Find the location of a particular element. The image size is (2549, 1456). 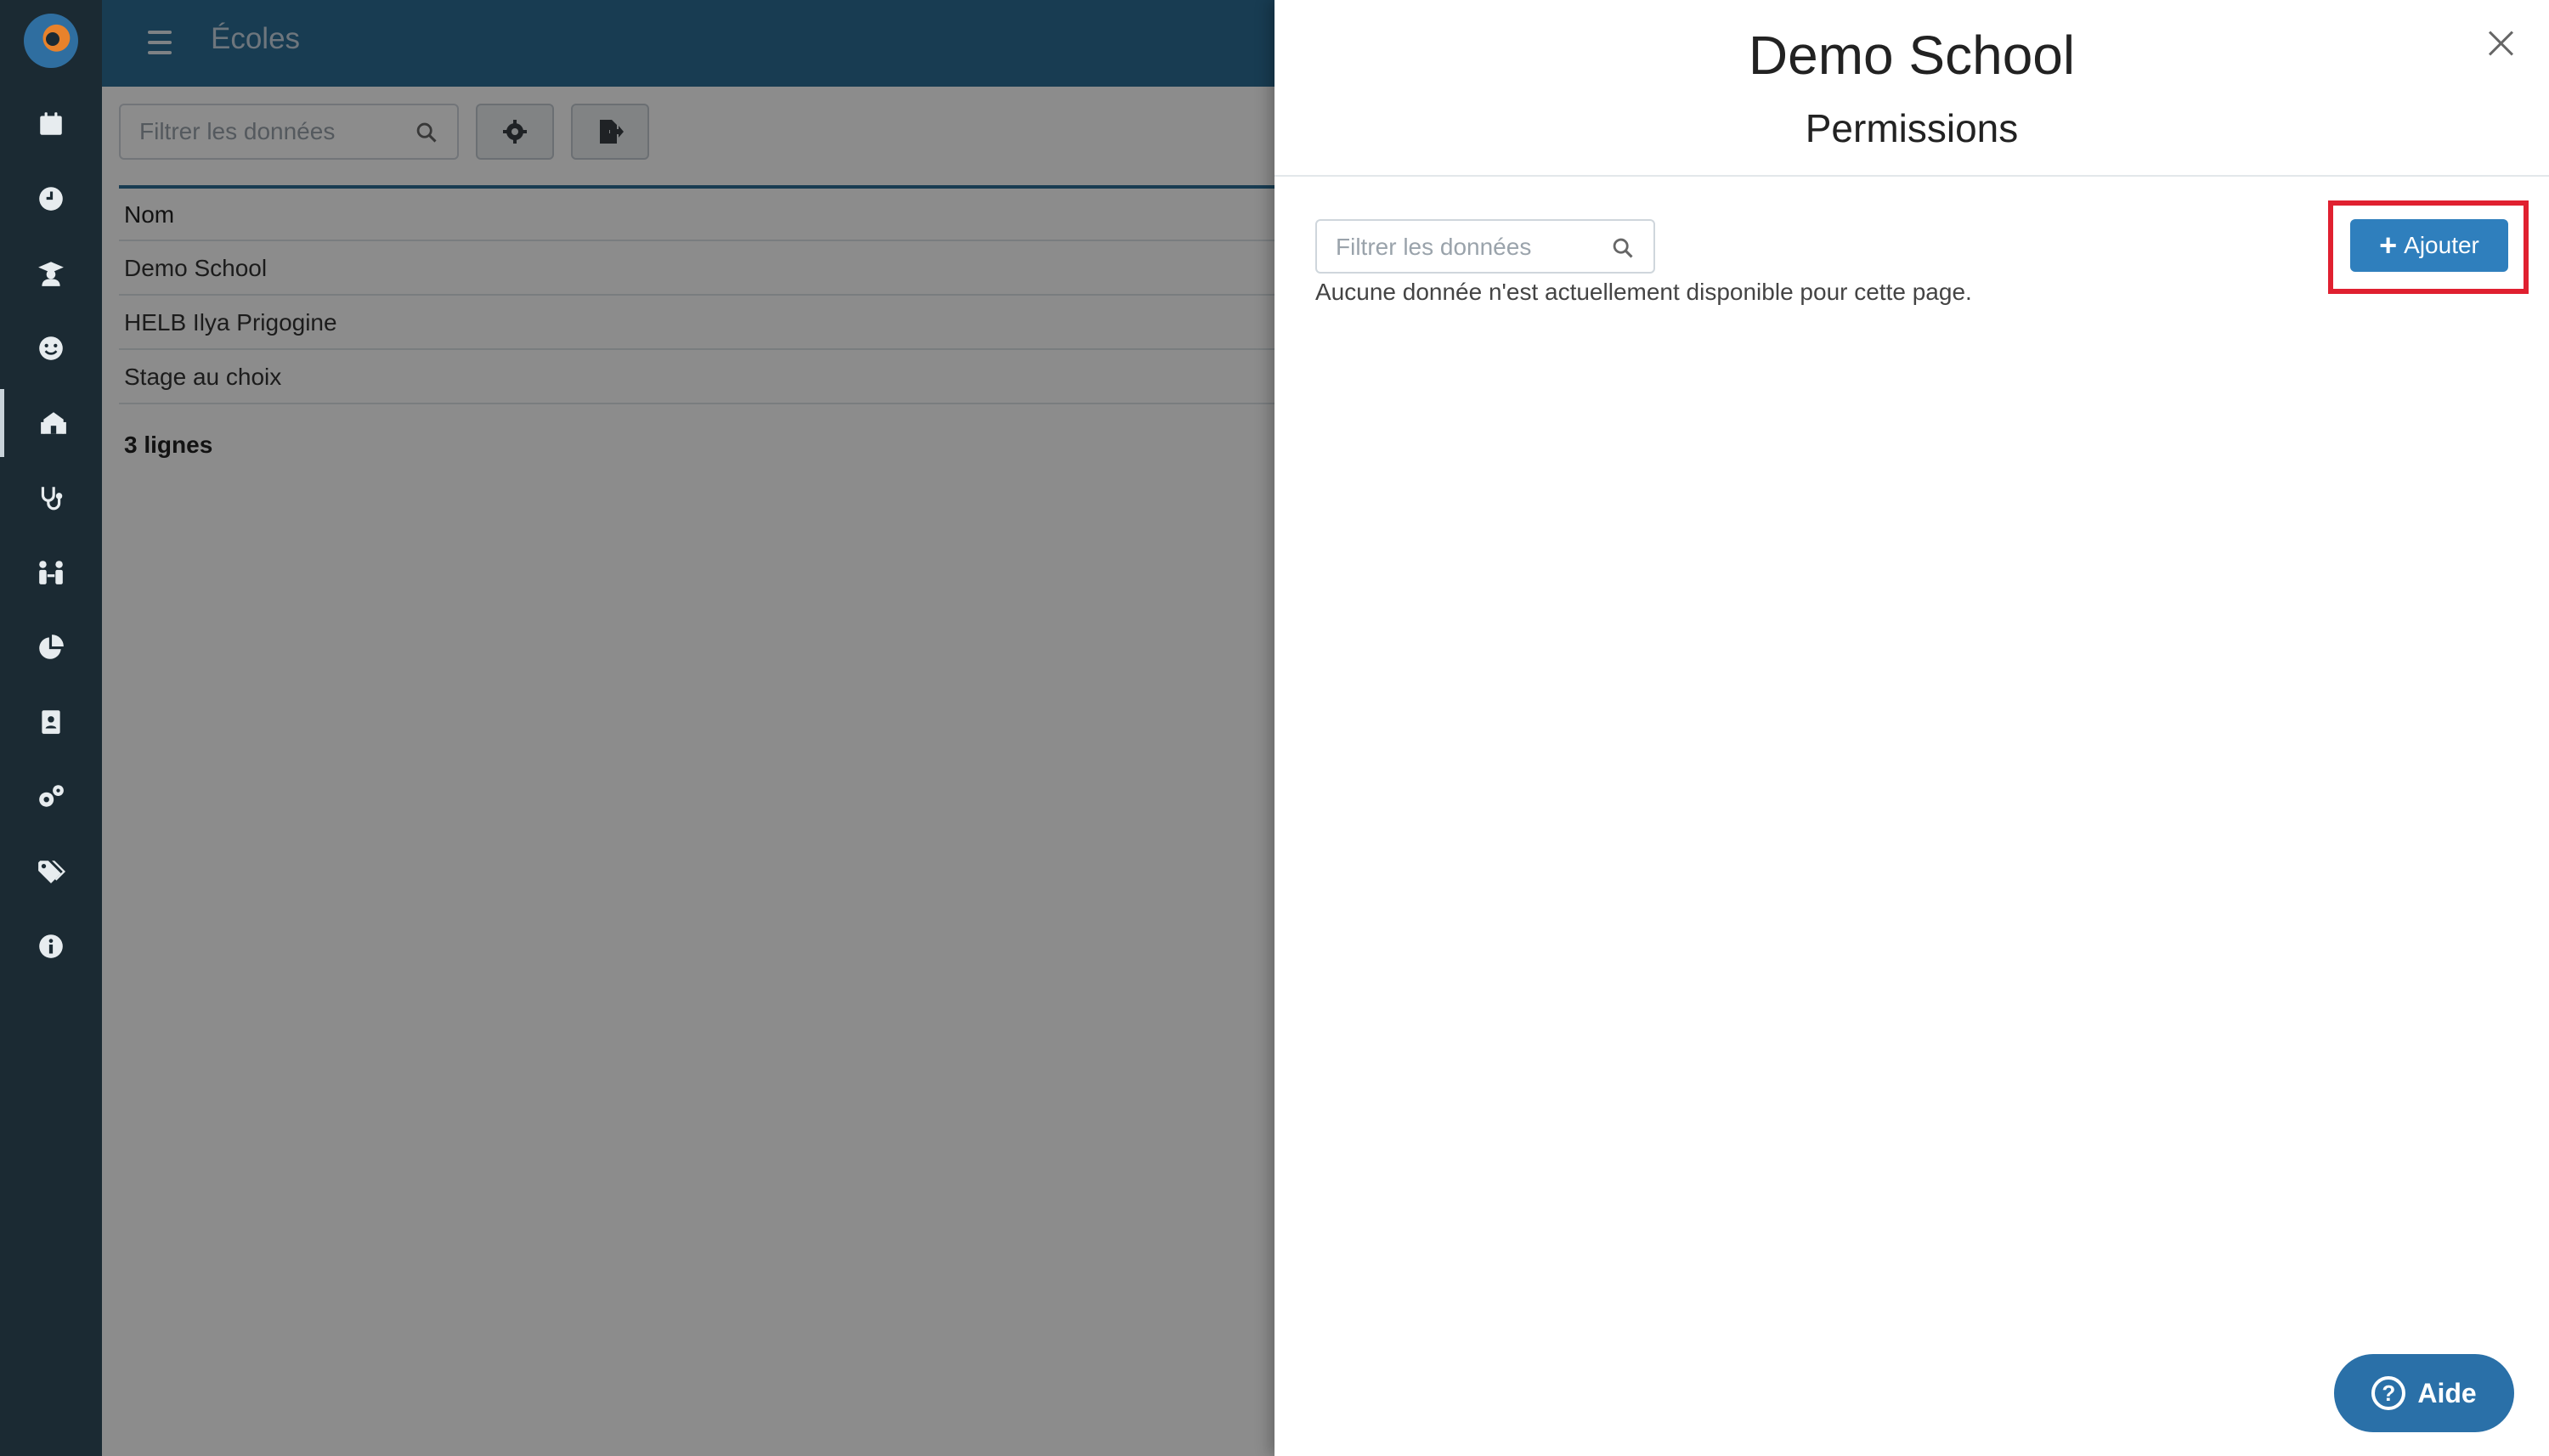

sidebar-item-info is located at coordinates (51, 946).